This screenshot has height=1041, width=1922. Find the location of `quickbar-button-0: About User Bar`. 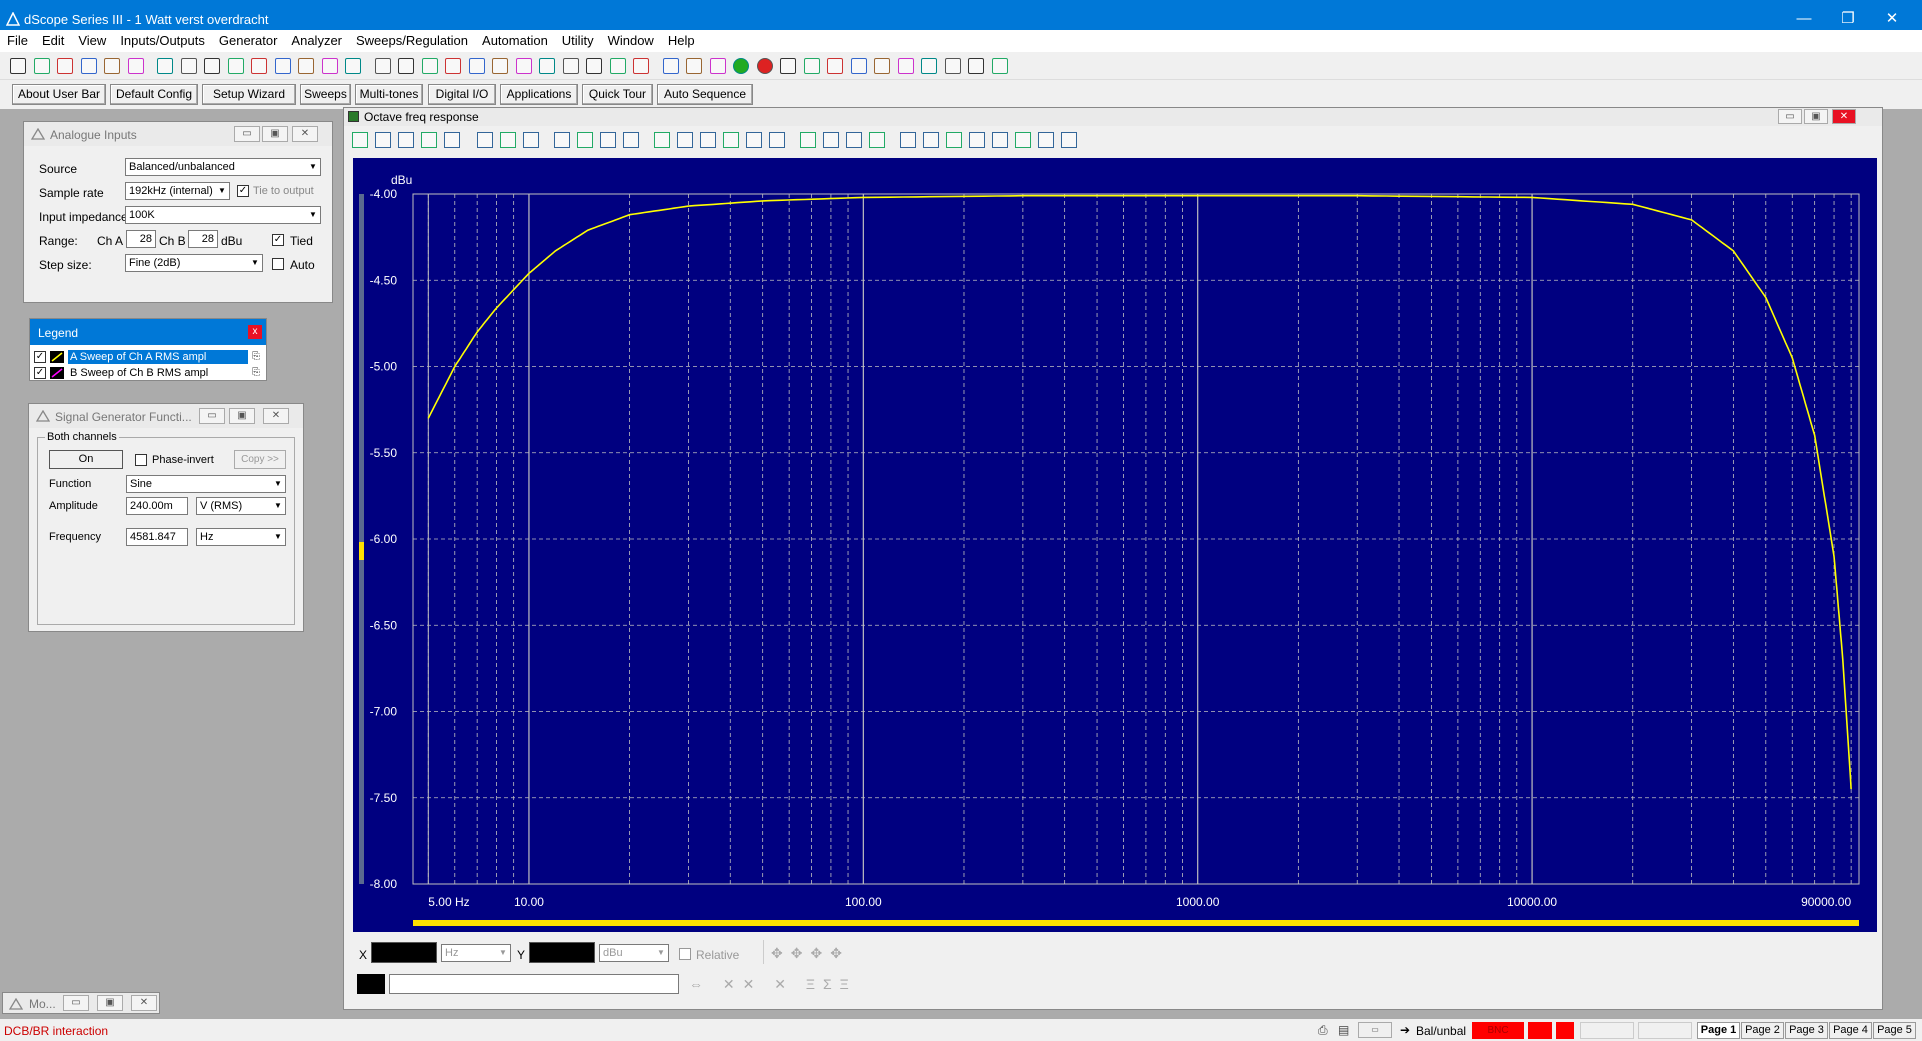

quickbar-button-0: About User Bar is located at coordinates (59, 94).